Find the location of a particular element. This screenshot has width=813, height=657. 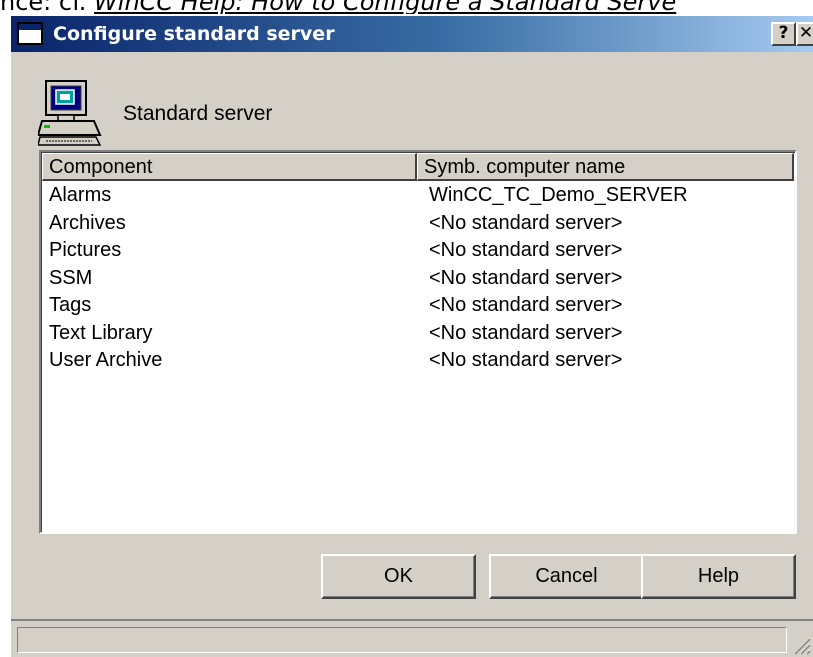

list-item: Text Library <No standard server> is located at coordinates (419, 334).